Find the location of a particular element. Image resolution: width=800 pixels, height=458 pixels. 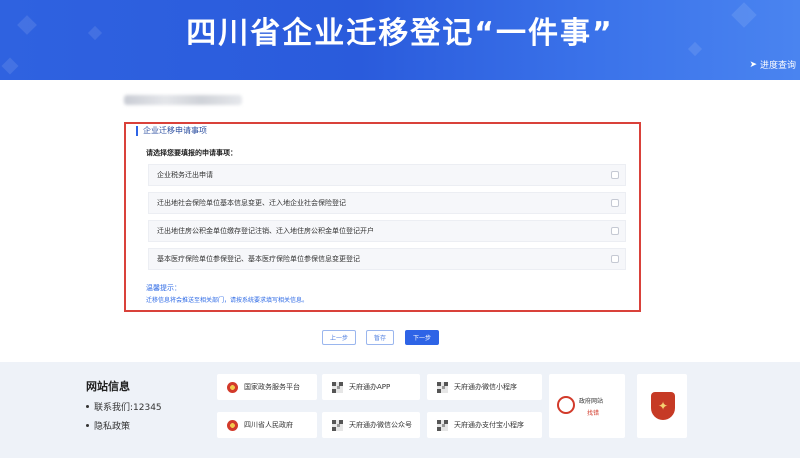

link-label: 天府通办APP is located at coordinates (370, 387).